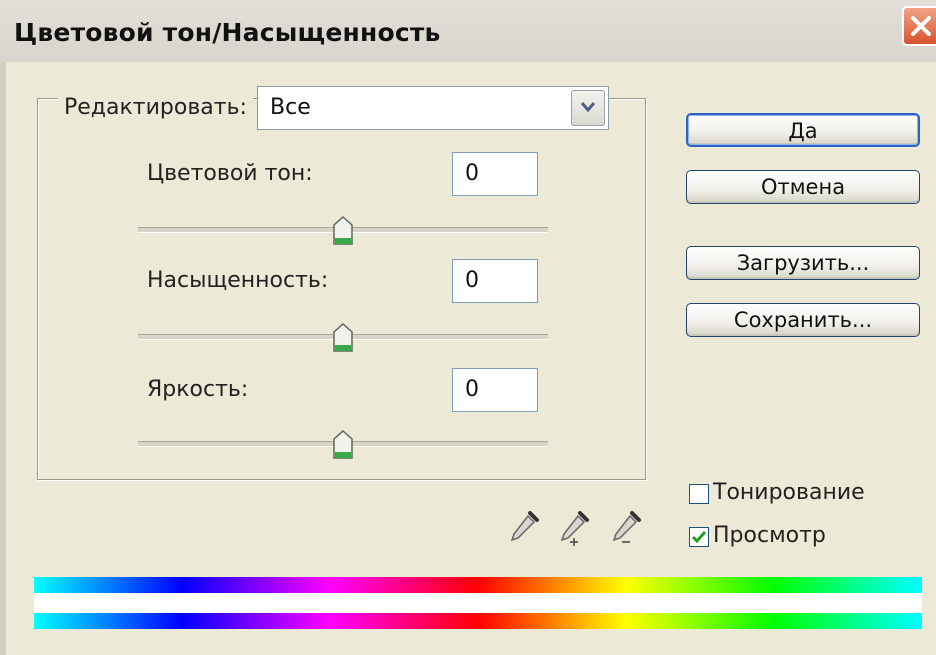  What do you see at coordinates (769, 535) in the screenshot?
I see `preview-label: Просмотр` at bounding box center [769, 535].